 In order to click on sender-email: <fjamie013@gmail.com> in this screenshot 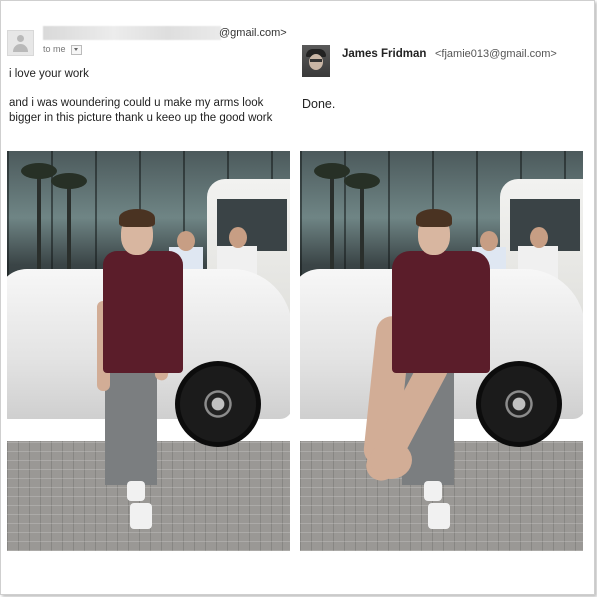, I will do `click(496, 54)`.